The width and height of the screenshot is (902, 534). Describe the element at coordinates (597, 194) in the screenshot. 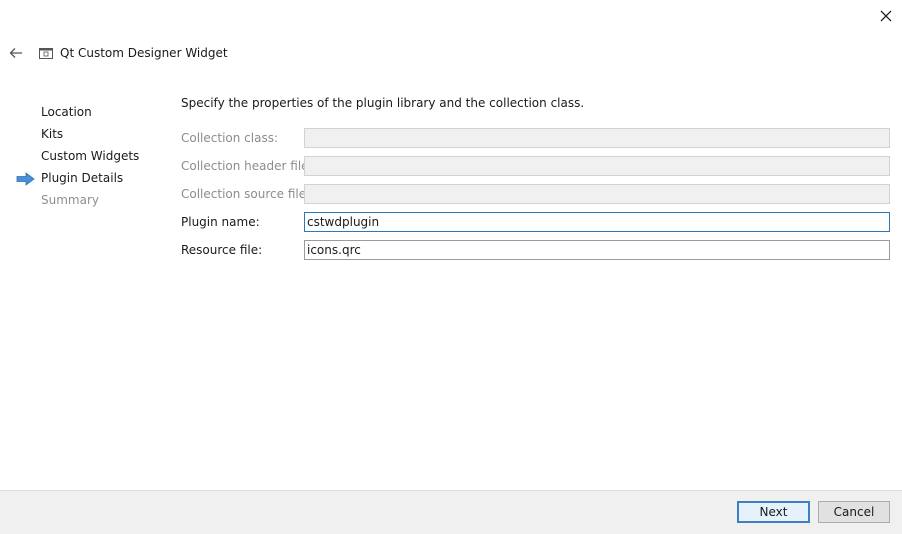

I see `collection-source-file-field` at that location.